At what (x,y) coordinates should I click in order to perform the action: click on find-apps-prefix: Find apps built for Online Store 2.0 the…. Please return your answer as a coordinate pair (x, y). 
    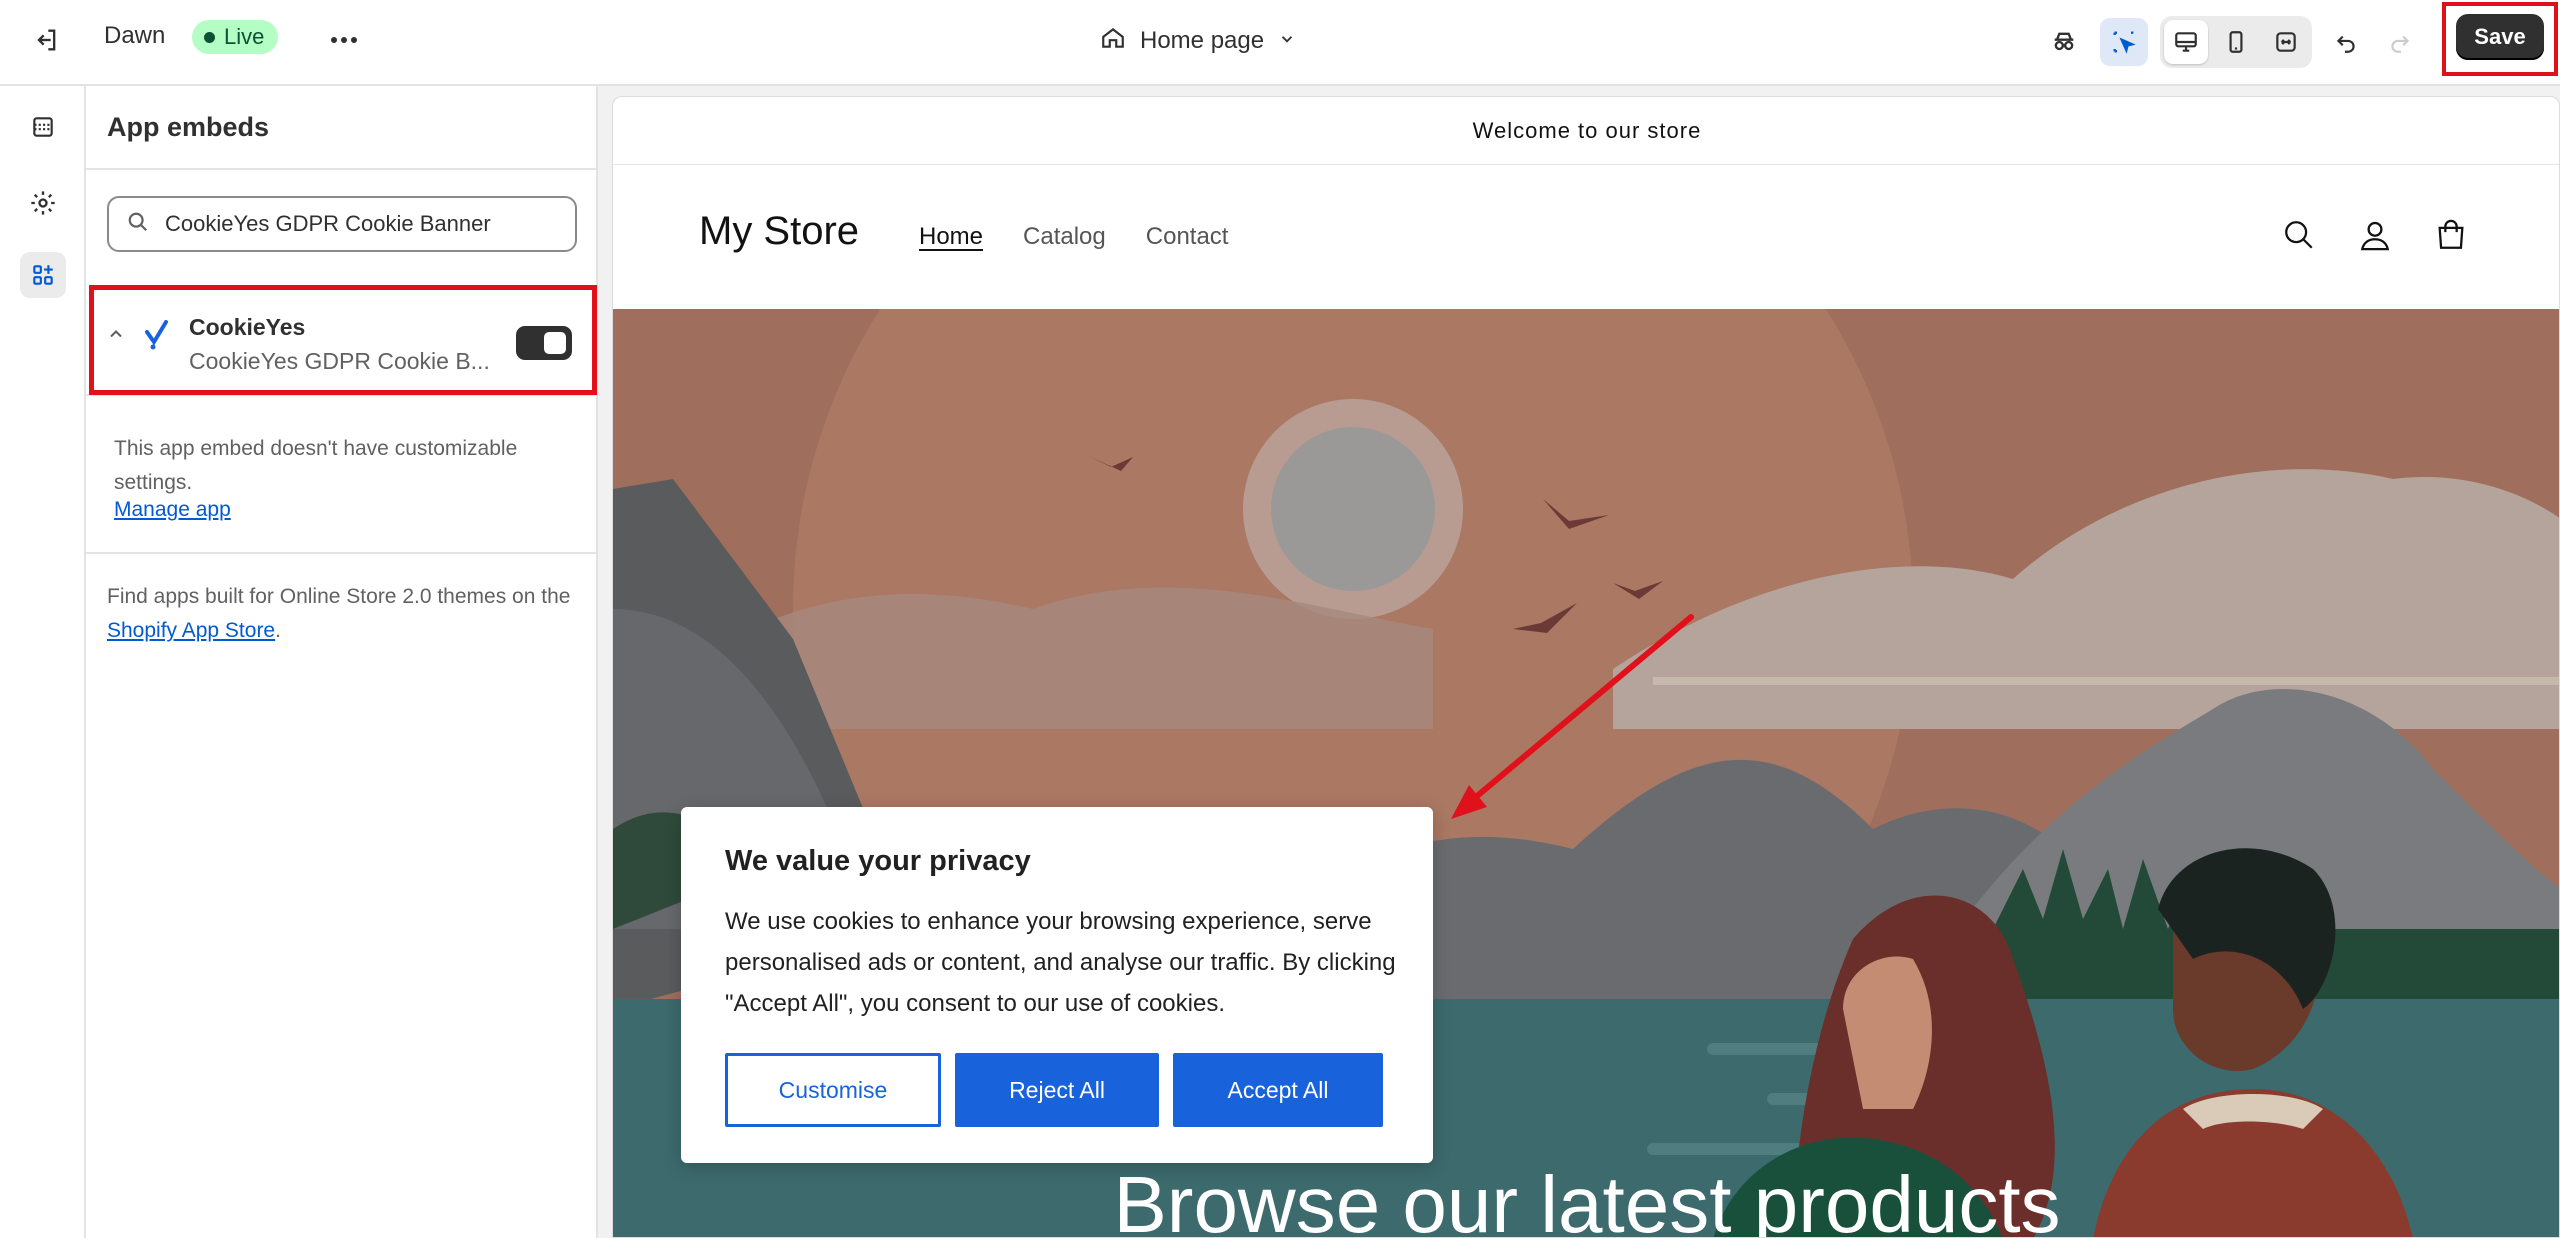
    Looking at the image, I should click on (339, 596).